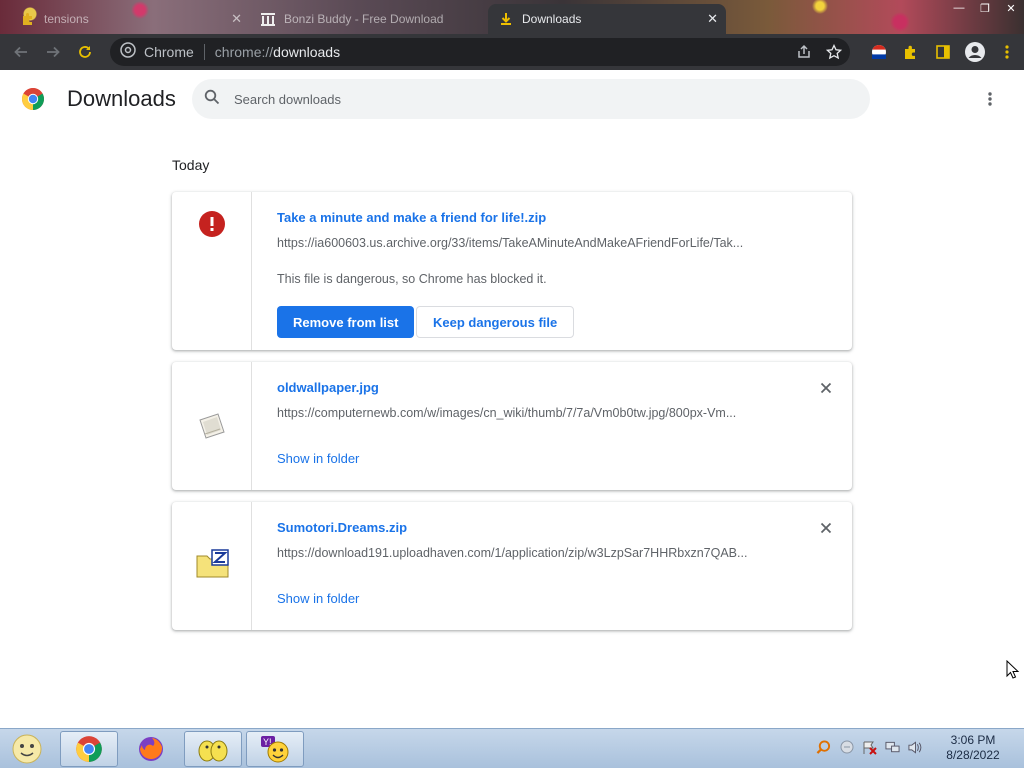  What do you see at coordinates (1007, 52) in the screenshot?
I see `chrome-menu-icon` at bounding box center [1007, 52].